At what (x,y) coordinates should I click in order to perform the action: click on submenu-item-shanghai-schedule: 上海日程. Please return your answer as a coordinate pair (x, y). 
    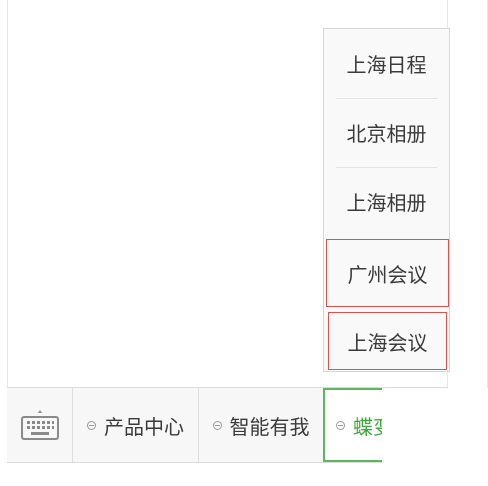
    Looking at the image, I should click on (386, 63).